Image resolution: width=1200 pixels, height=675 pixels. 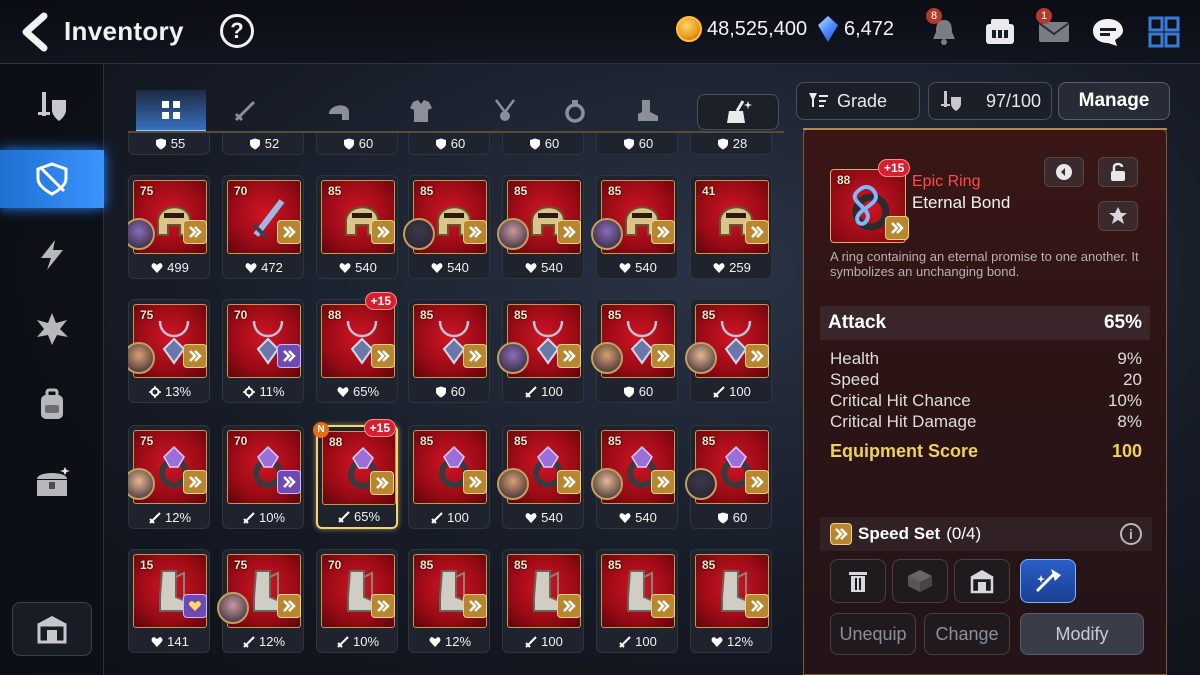 I want to click on extract-button, so click(x=1118, y=216).